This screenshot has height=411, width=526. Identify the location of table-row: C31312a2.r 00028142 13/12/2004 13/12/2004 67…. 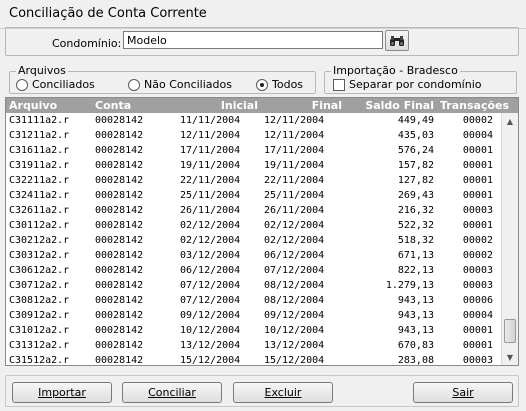
(262, 345).